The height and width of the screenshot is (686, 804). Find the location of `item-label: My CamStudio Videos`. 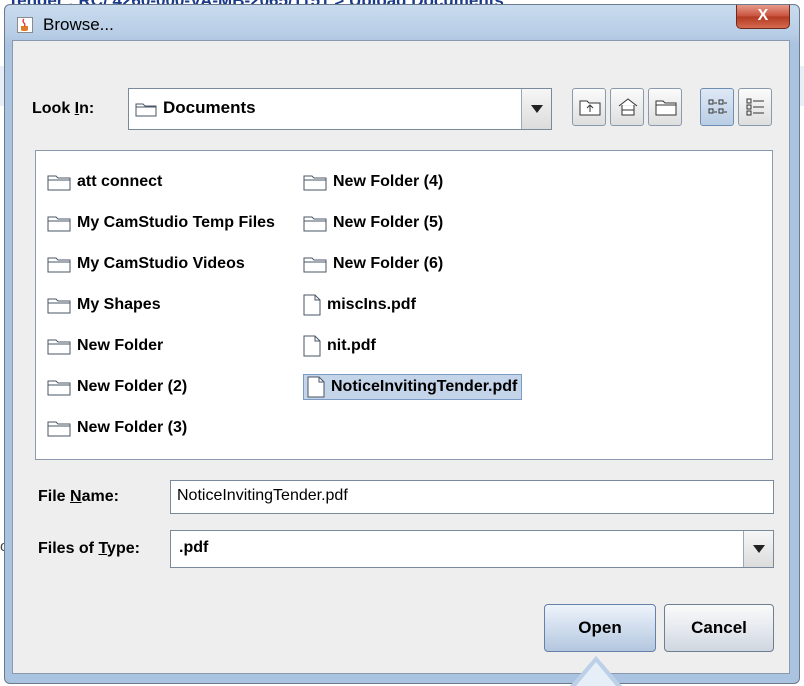

item-label: My CamStudio Videos is located at coordinates (161, 263).